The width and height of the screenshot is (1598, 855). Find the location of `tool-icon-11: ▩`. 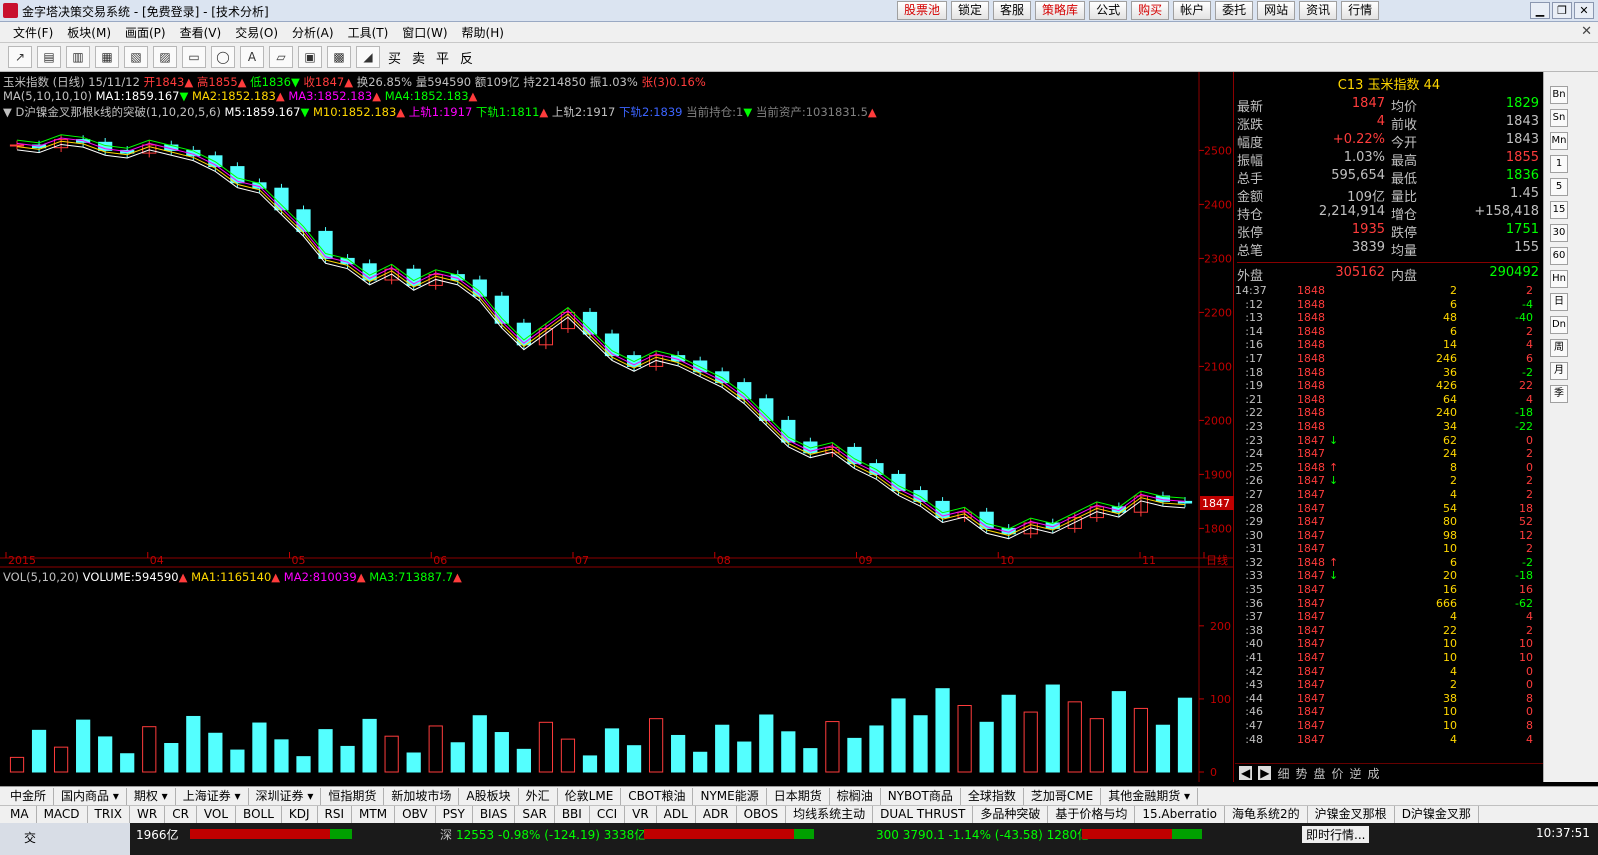

tool-icon-11: ▩ is located at coordinates (339, 57).